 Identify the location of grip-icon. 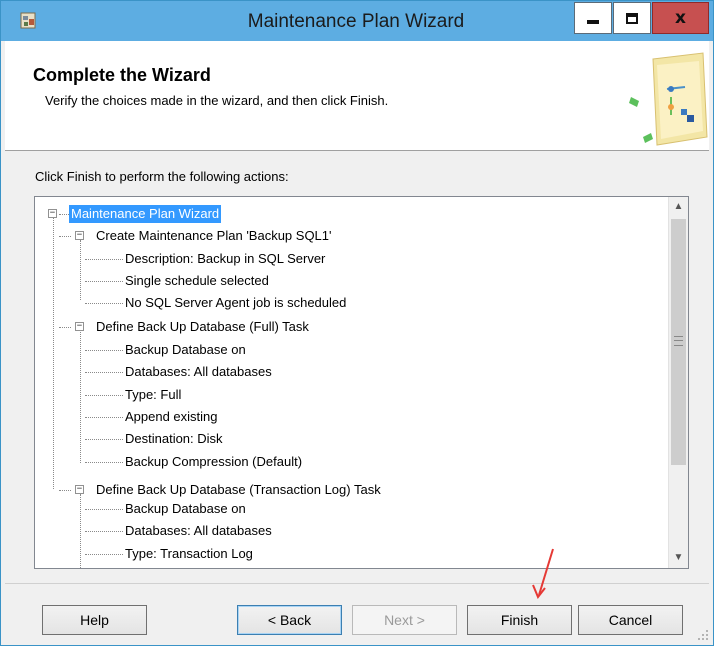
(678, 341).